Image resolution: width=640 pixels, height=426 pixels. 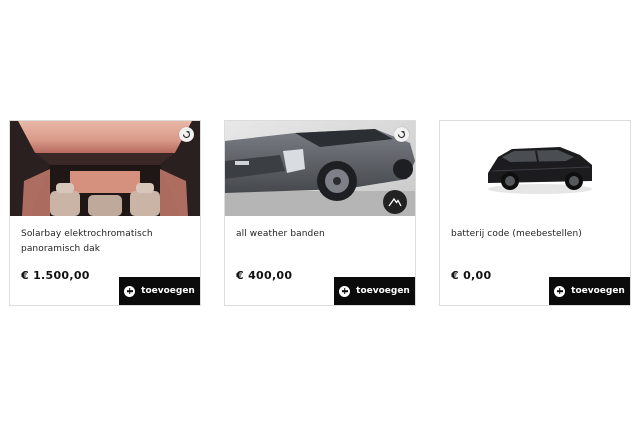 What do you see at coordinates (395, 202) in the screenshot?
I see `mountain-icon` at bounding box center [395, 202].